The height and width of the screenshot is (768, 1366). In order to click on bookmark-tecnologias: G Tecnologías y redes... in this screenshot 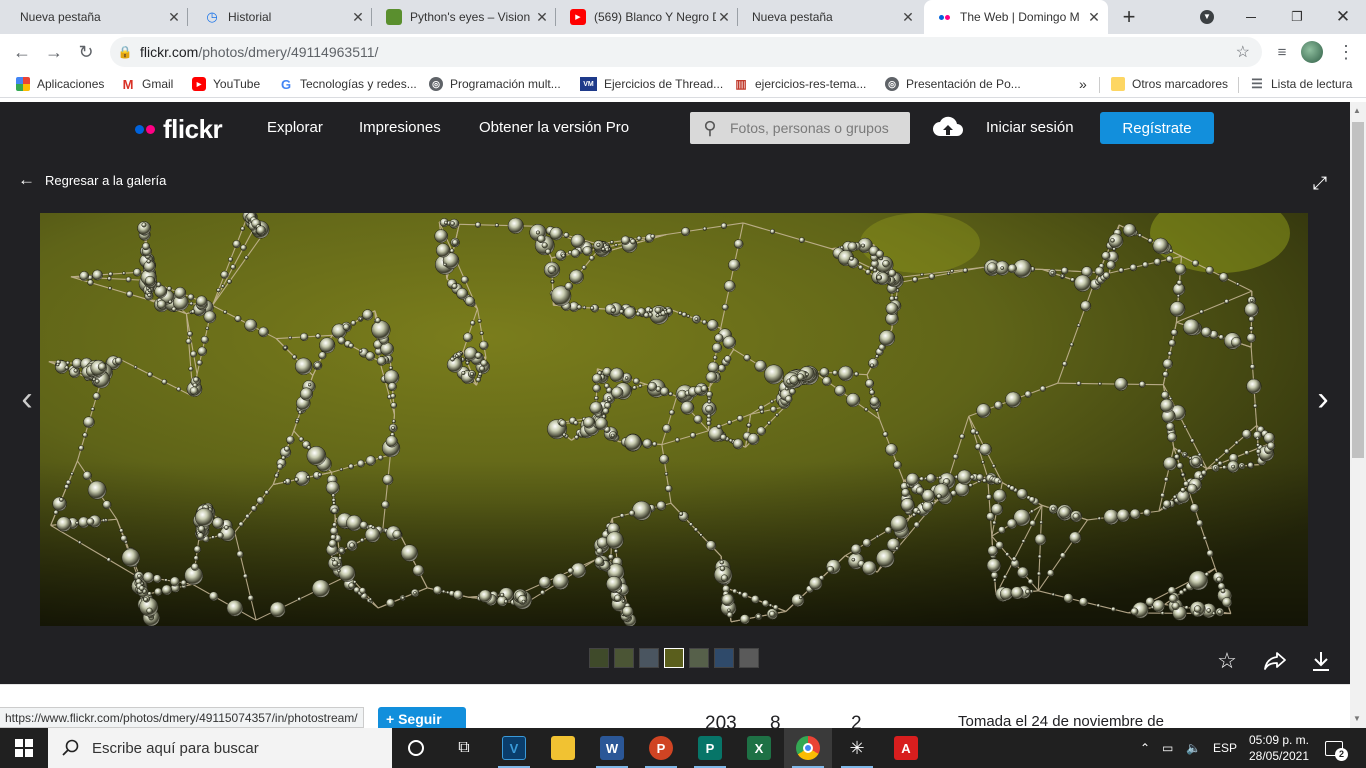, I will do `click(348, 84)`.